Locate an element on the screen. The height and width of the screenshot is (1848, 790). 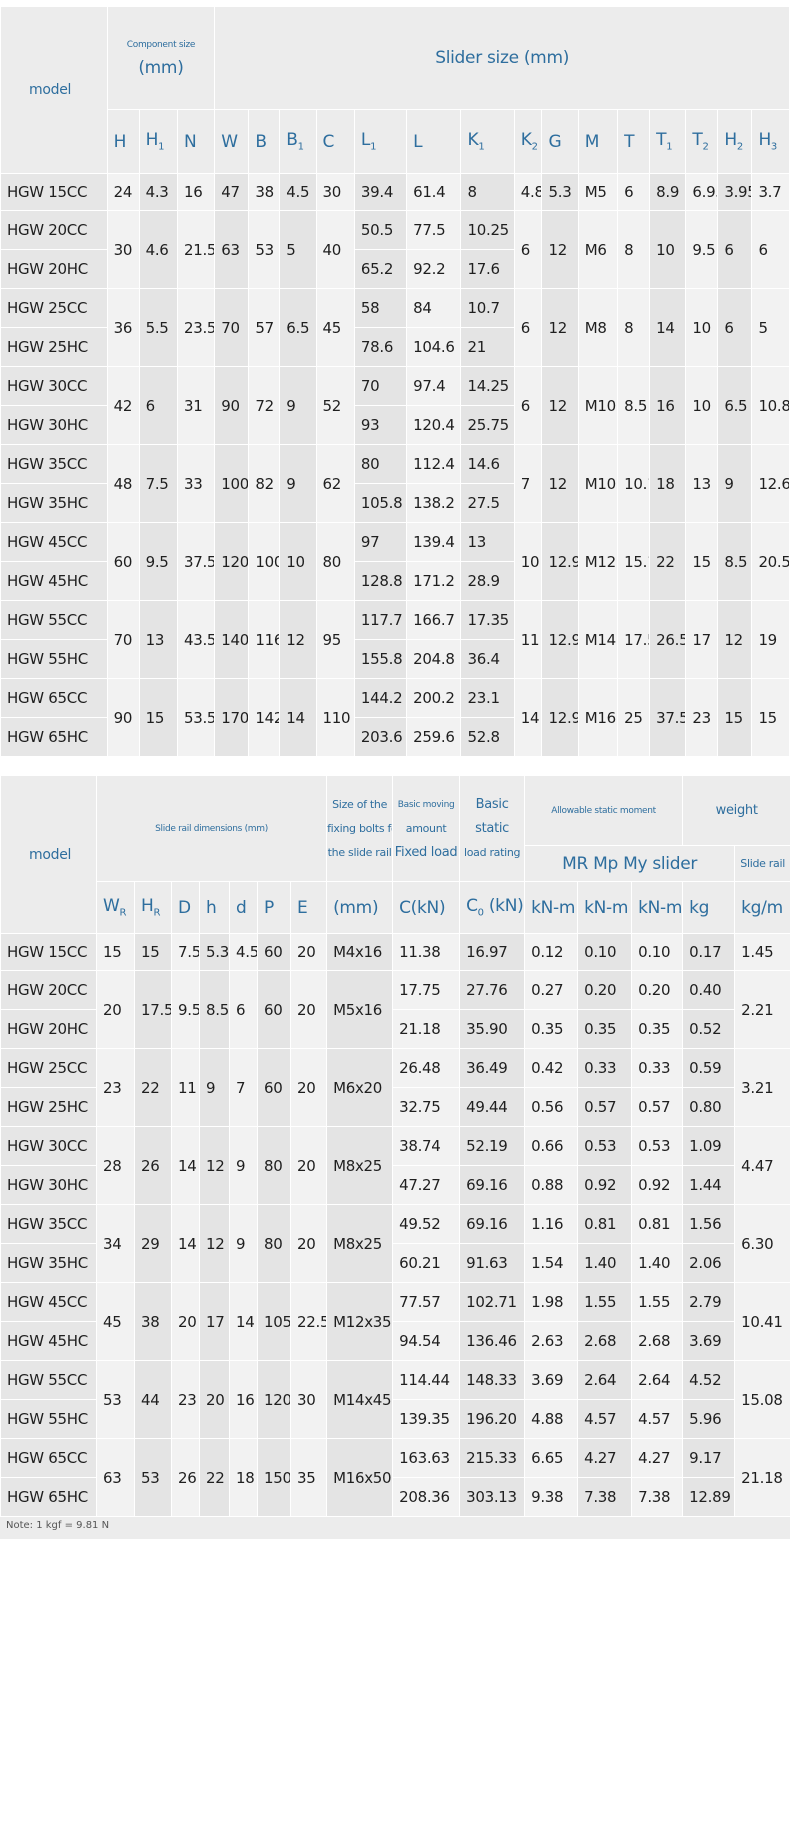
symbol-base: L is located at coordinates (365, 140).